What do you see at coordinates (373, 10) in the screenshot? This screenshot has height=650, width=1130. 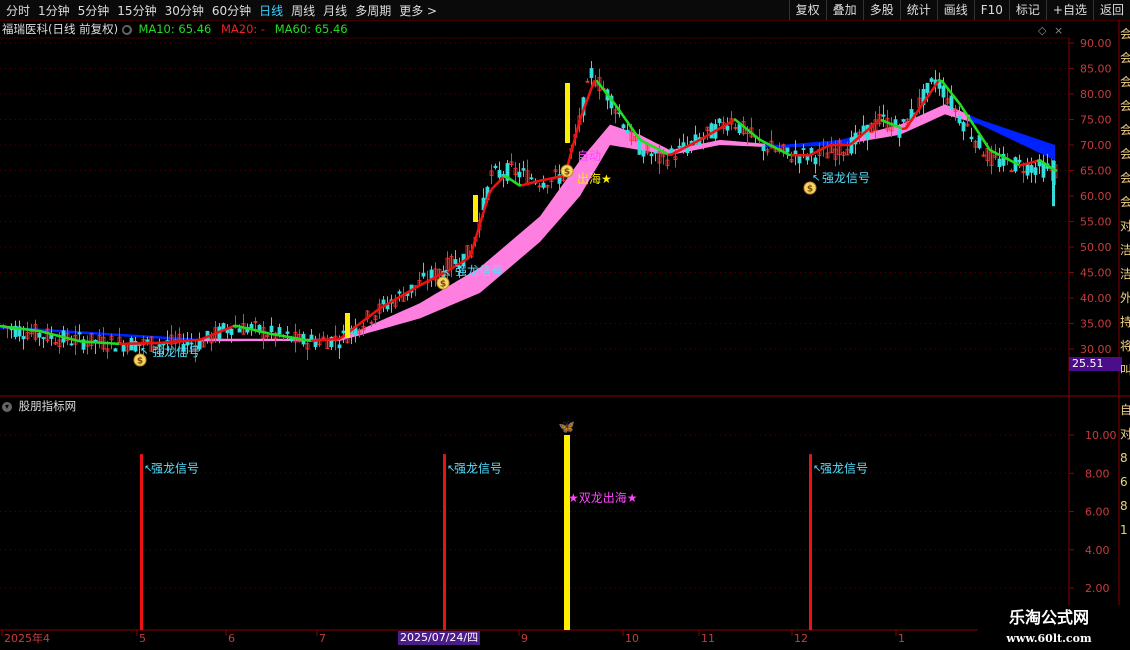 I see `period-tab-9: 多周期` at bounding box center [373, 10].